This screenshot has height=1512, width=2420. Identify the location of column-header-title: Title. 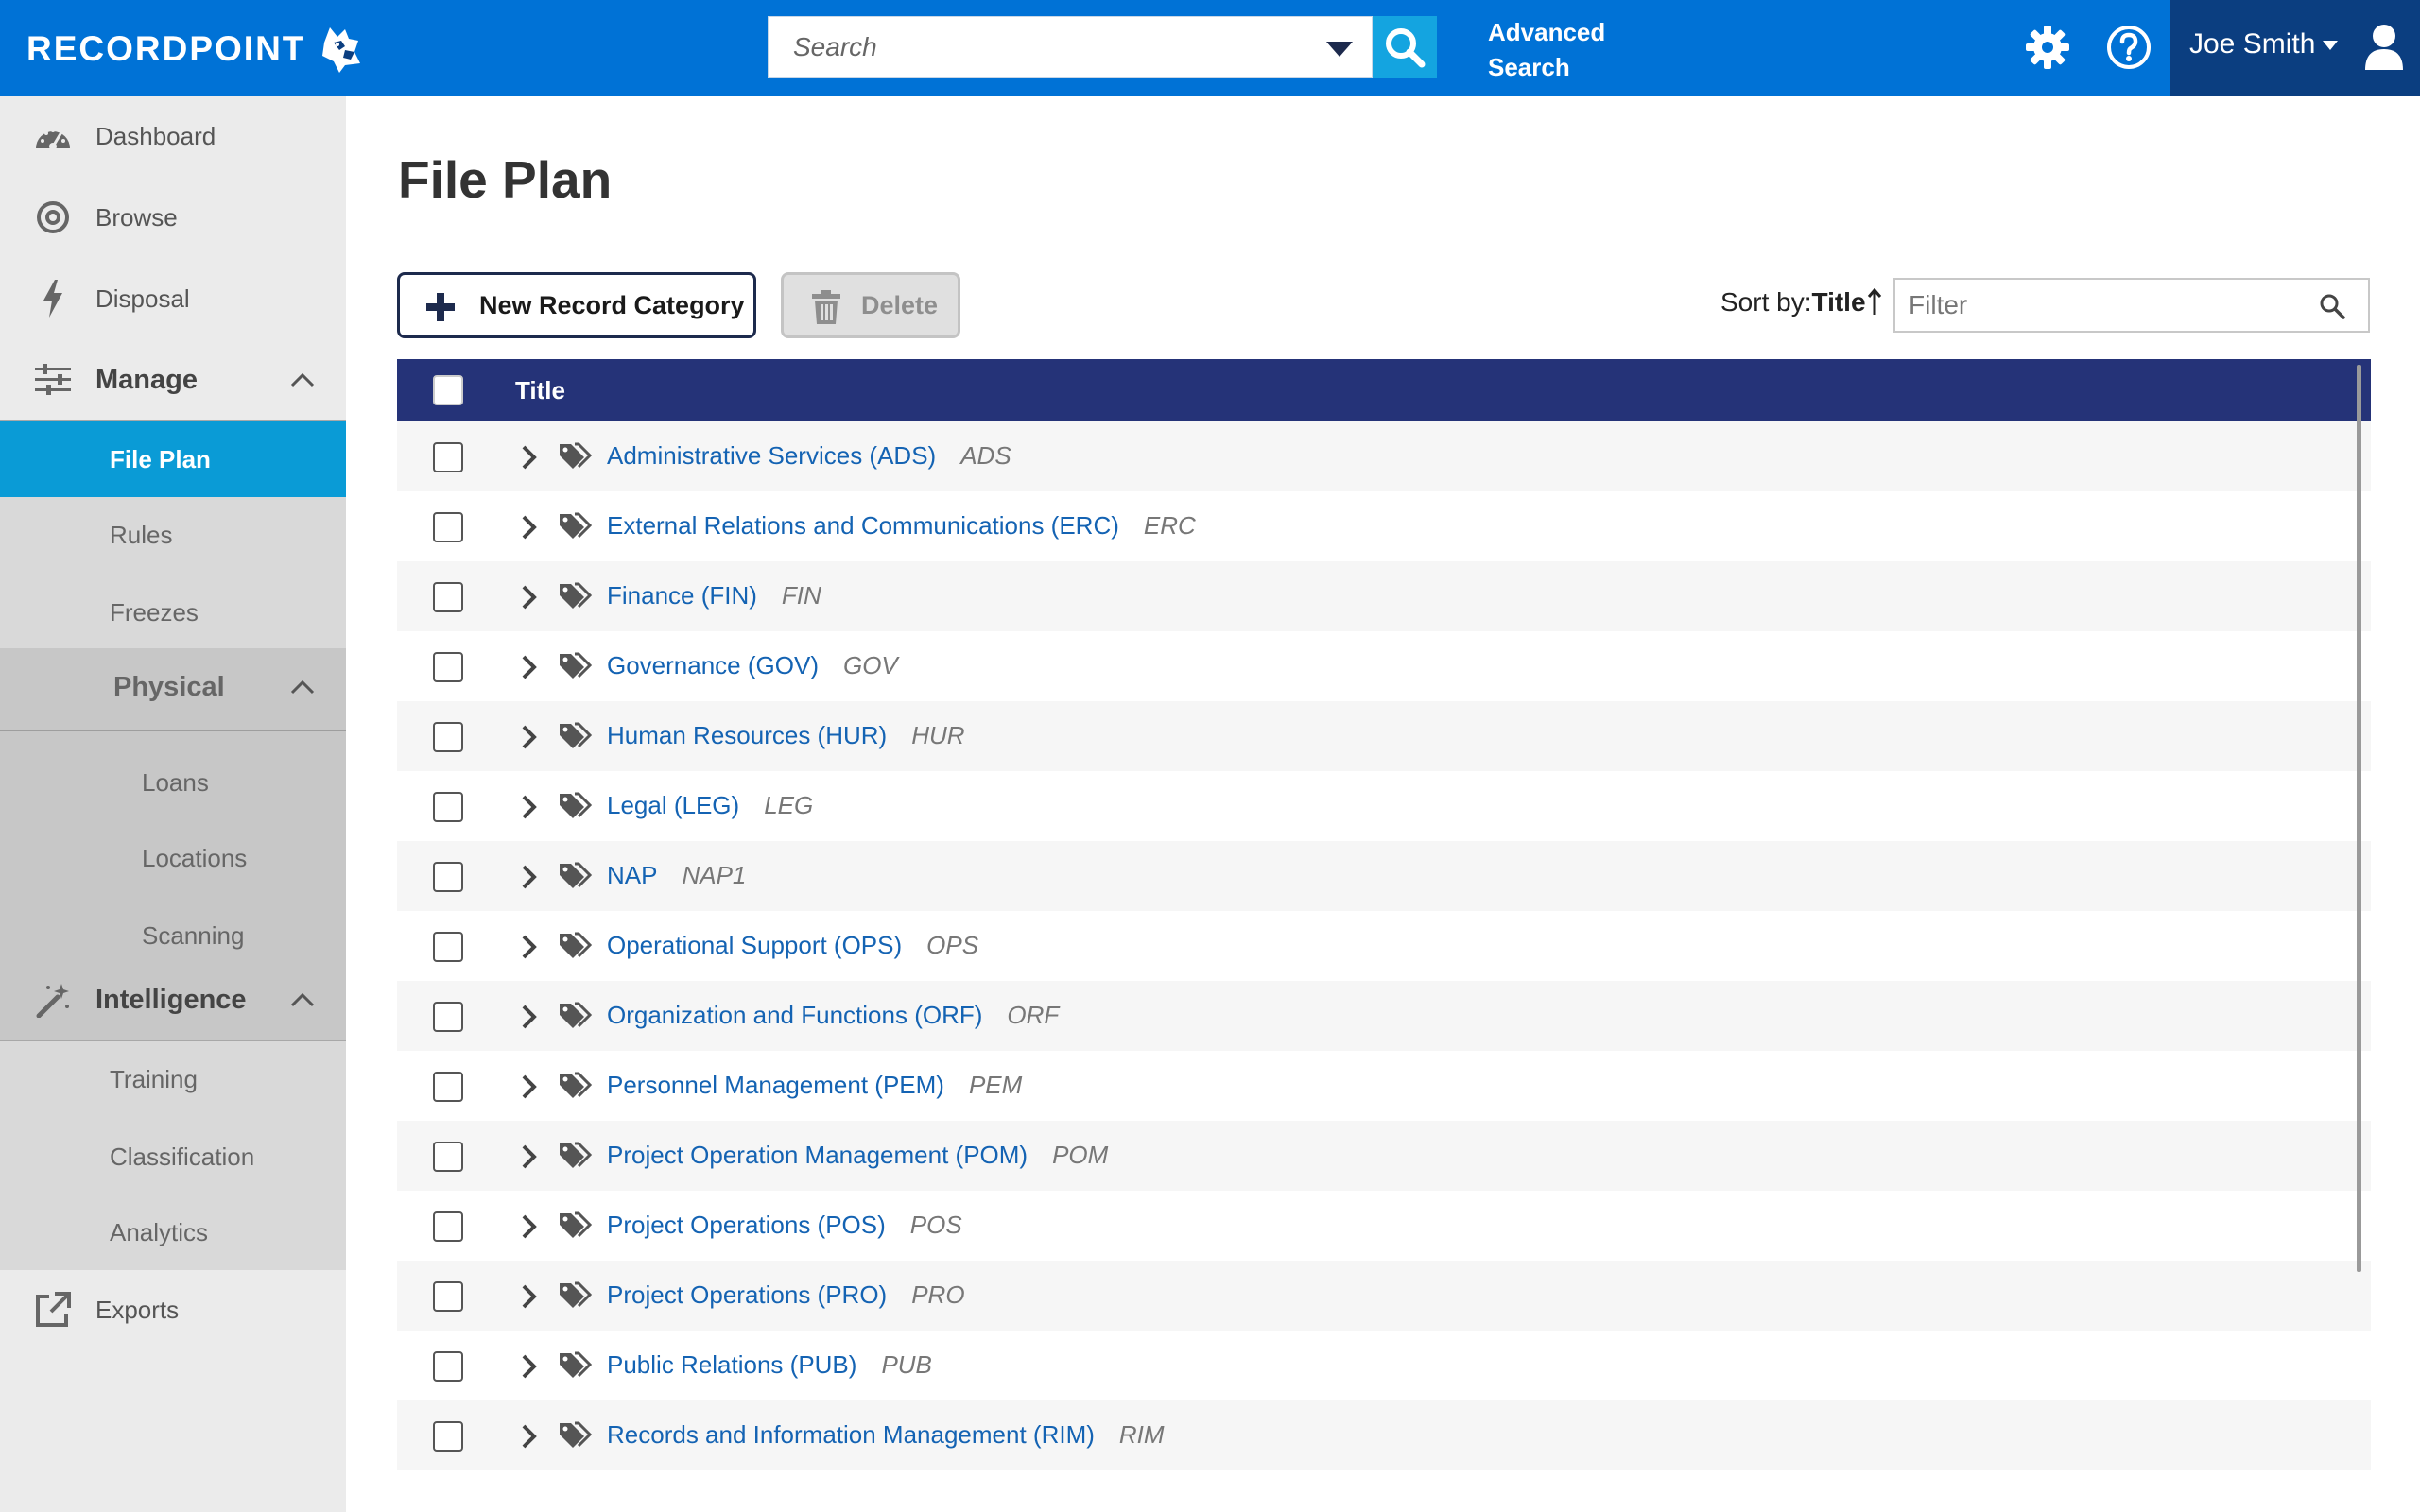
(540, 390).